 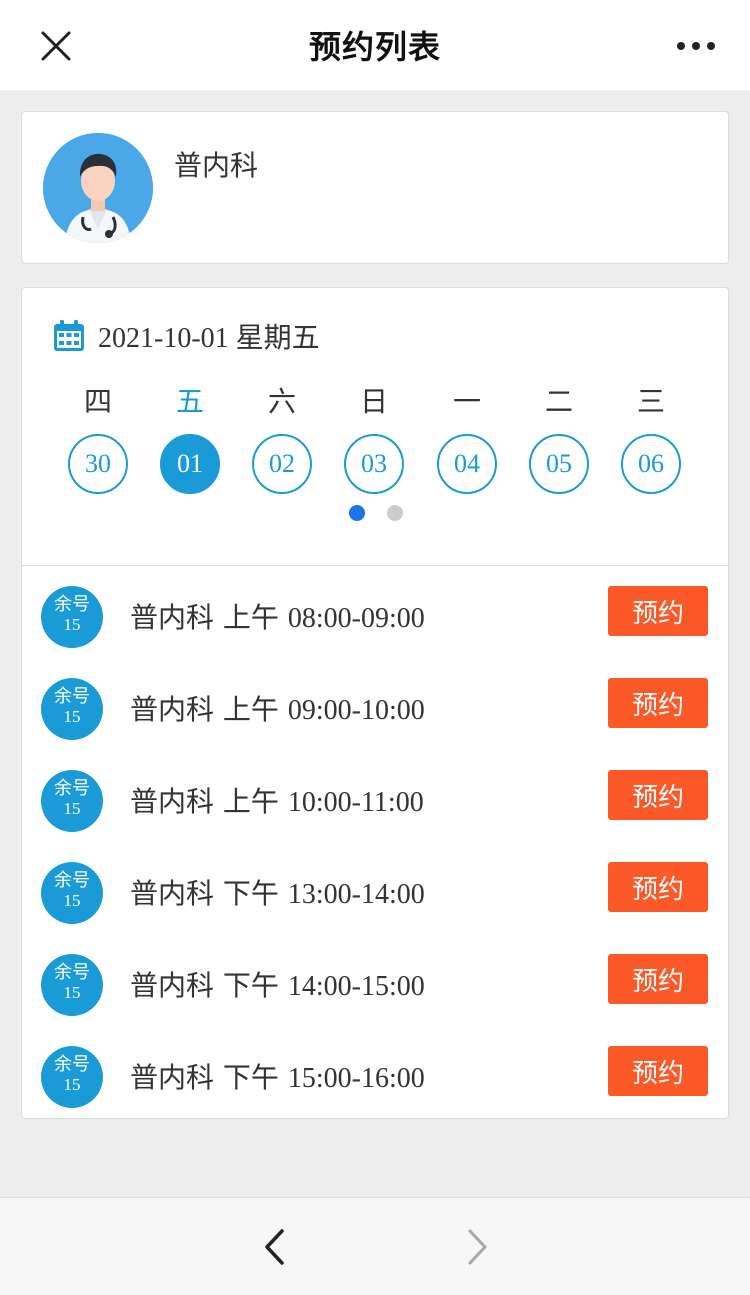 I want to click on slot-text: 普内科 上午 09:00-10:00, so click(x=277, y=708).